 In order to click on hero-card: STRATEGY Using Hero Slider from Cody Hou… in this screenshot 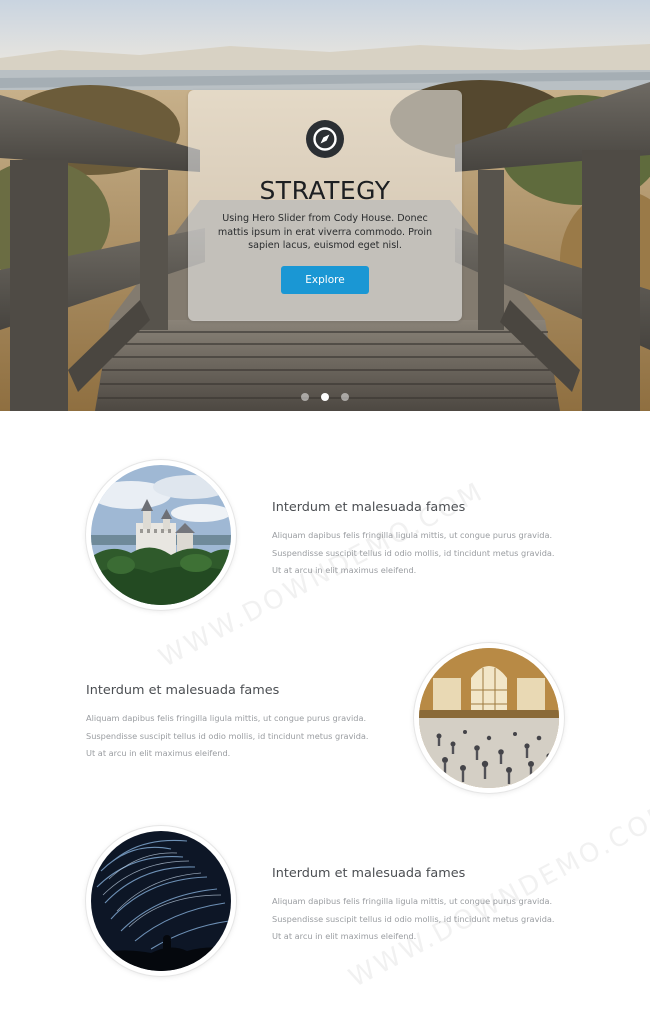, I will do `click(325, 205)`.